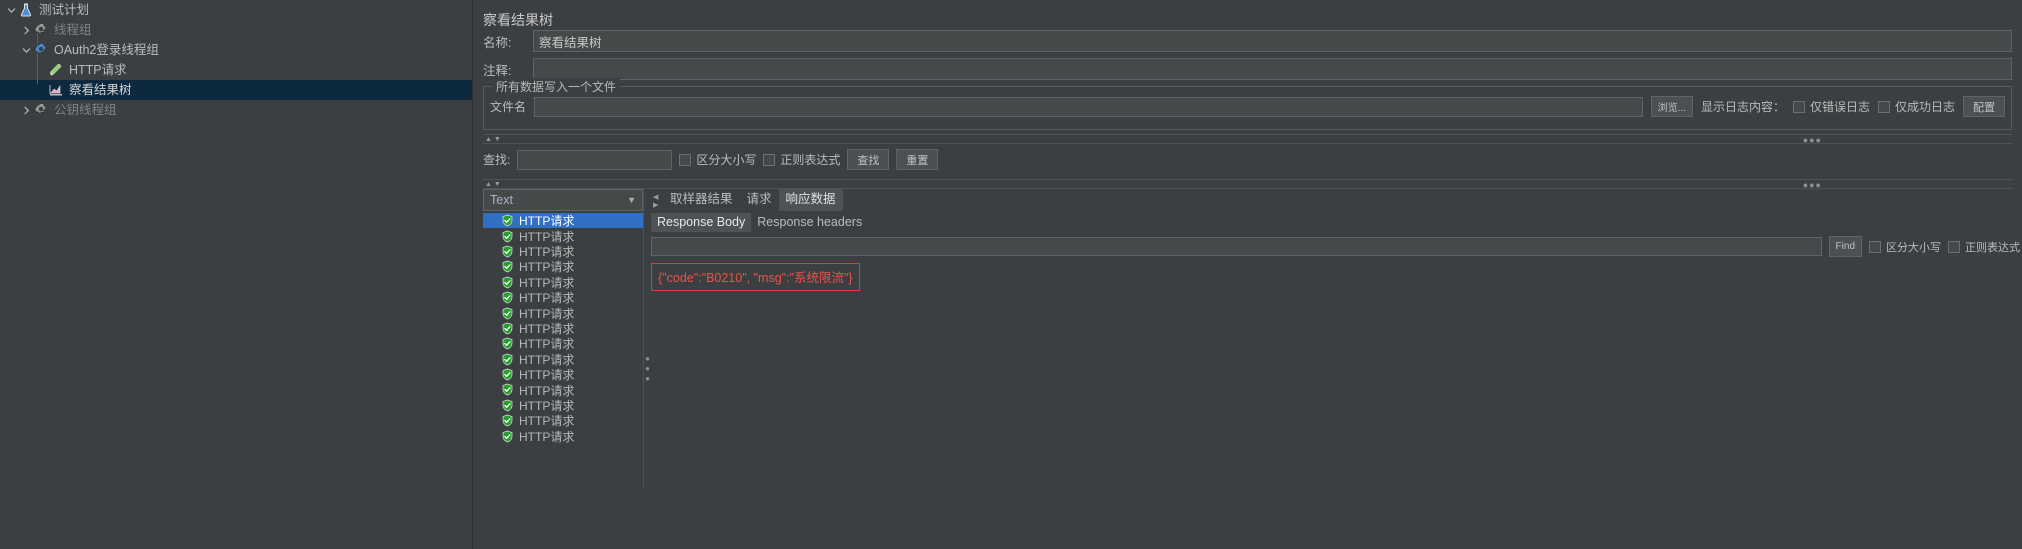 The image size is (2022, 549). What do you see at coordinates (868, 159) in the screenshot?
I see `find-button: 查找` at bounding box center [868, 159].